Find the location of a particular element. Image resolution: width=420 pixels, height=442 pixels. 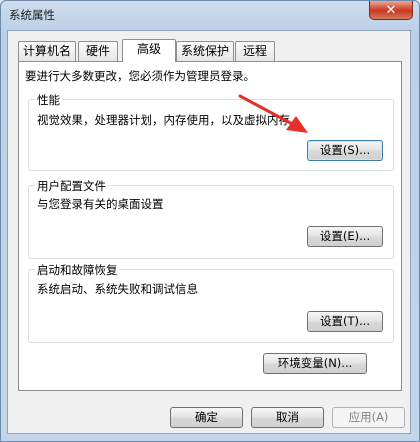

performance-title: 性能 is located at coordinates (48, 100).